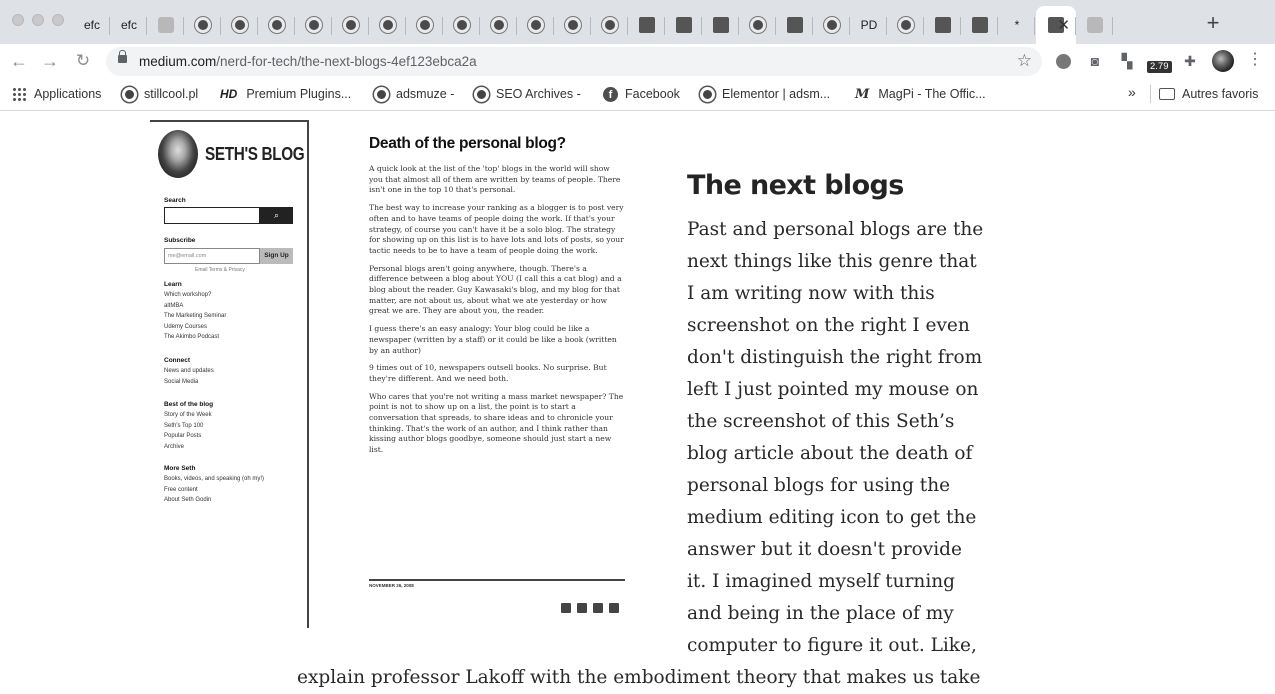 The width and height of the screenshot is (1275, 694). I want to click on search-icon: ⌕, so click(276, 215).